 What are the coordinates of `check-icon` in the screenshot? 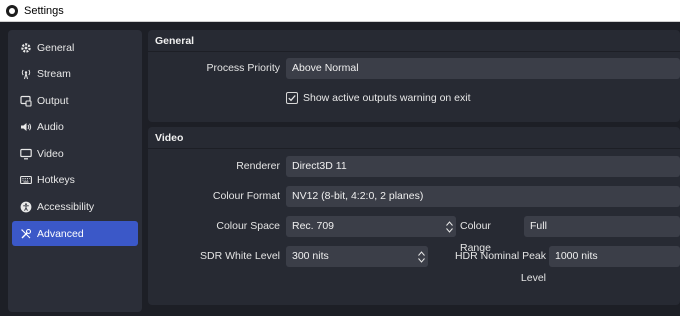 It's located at (292, 98).